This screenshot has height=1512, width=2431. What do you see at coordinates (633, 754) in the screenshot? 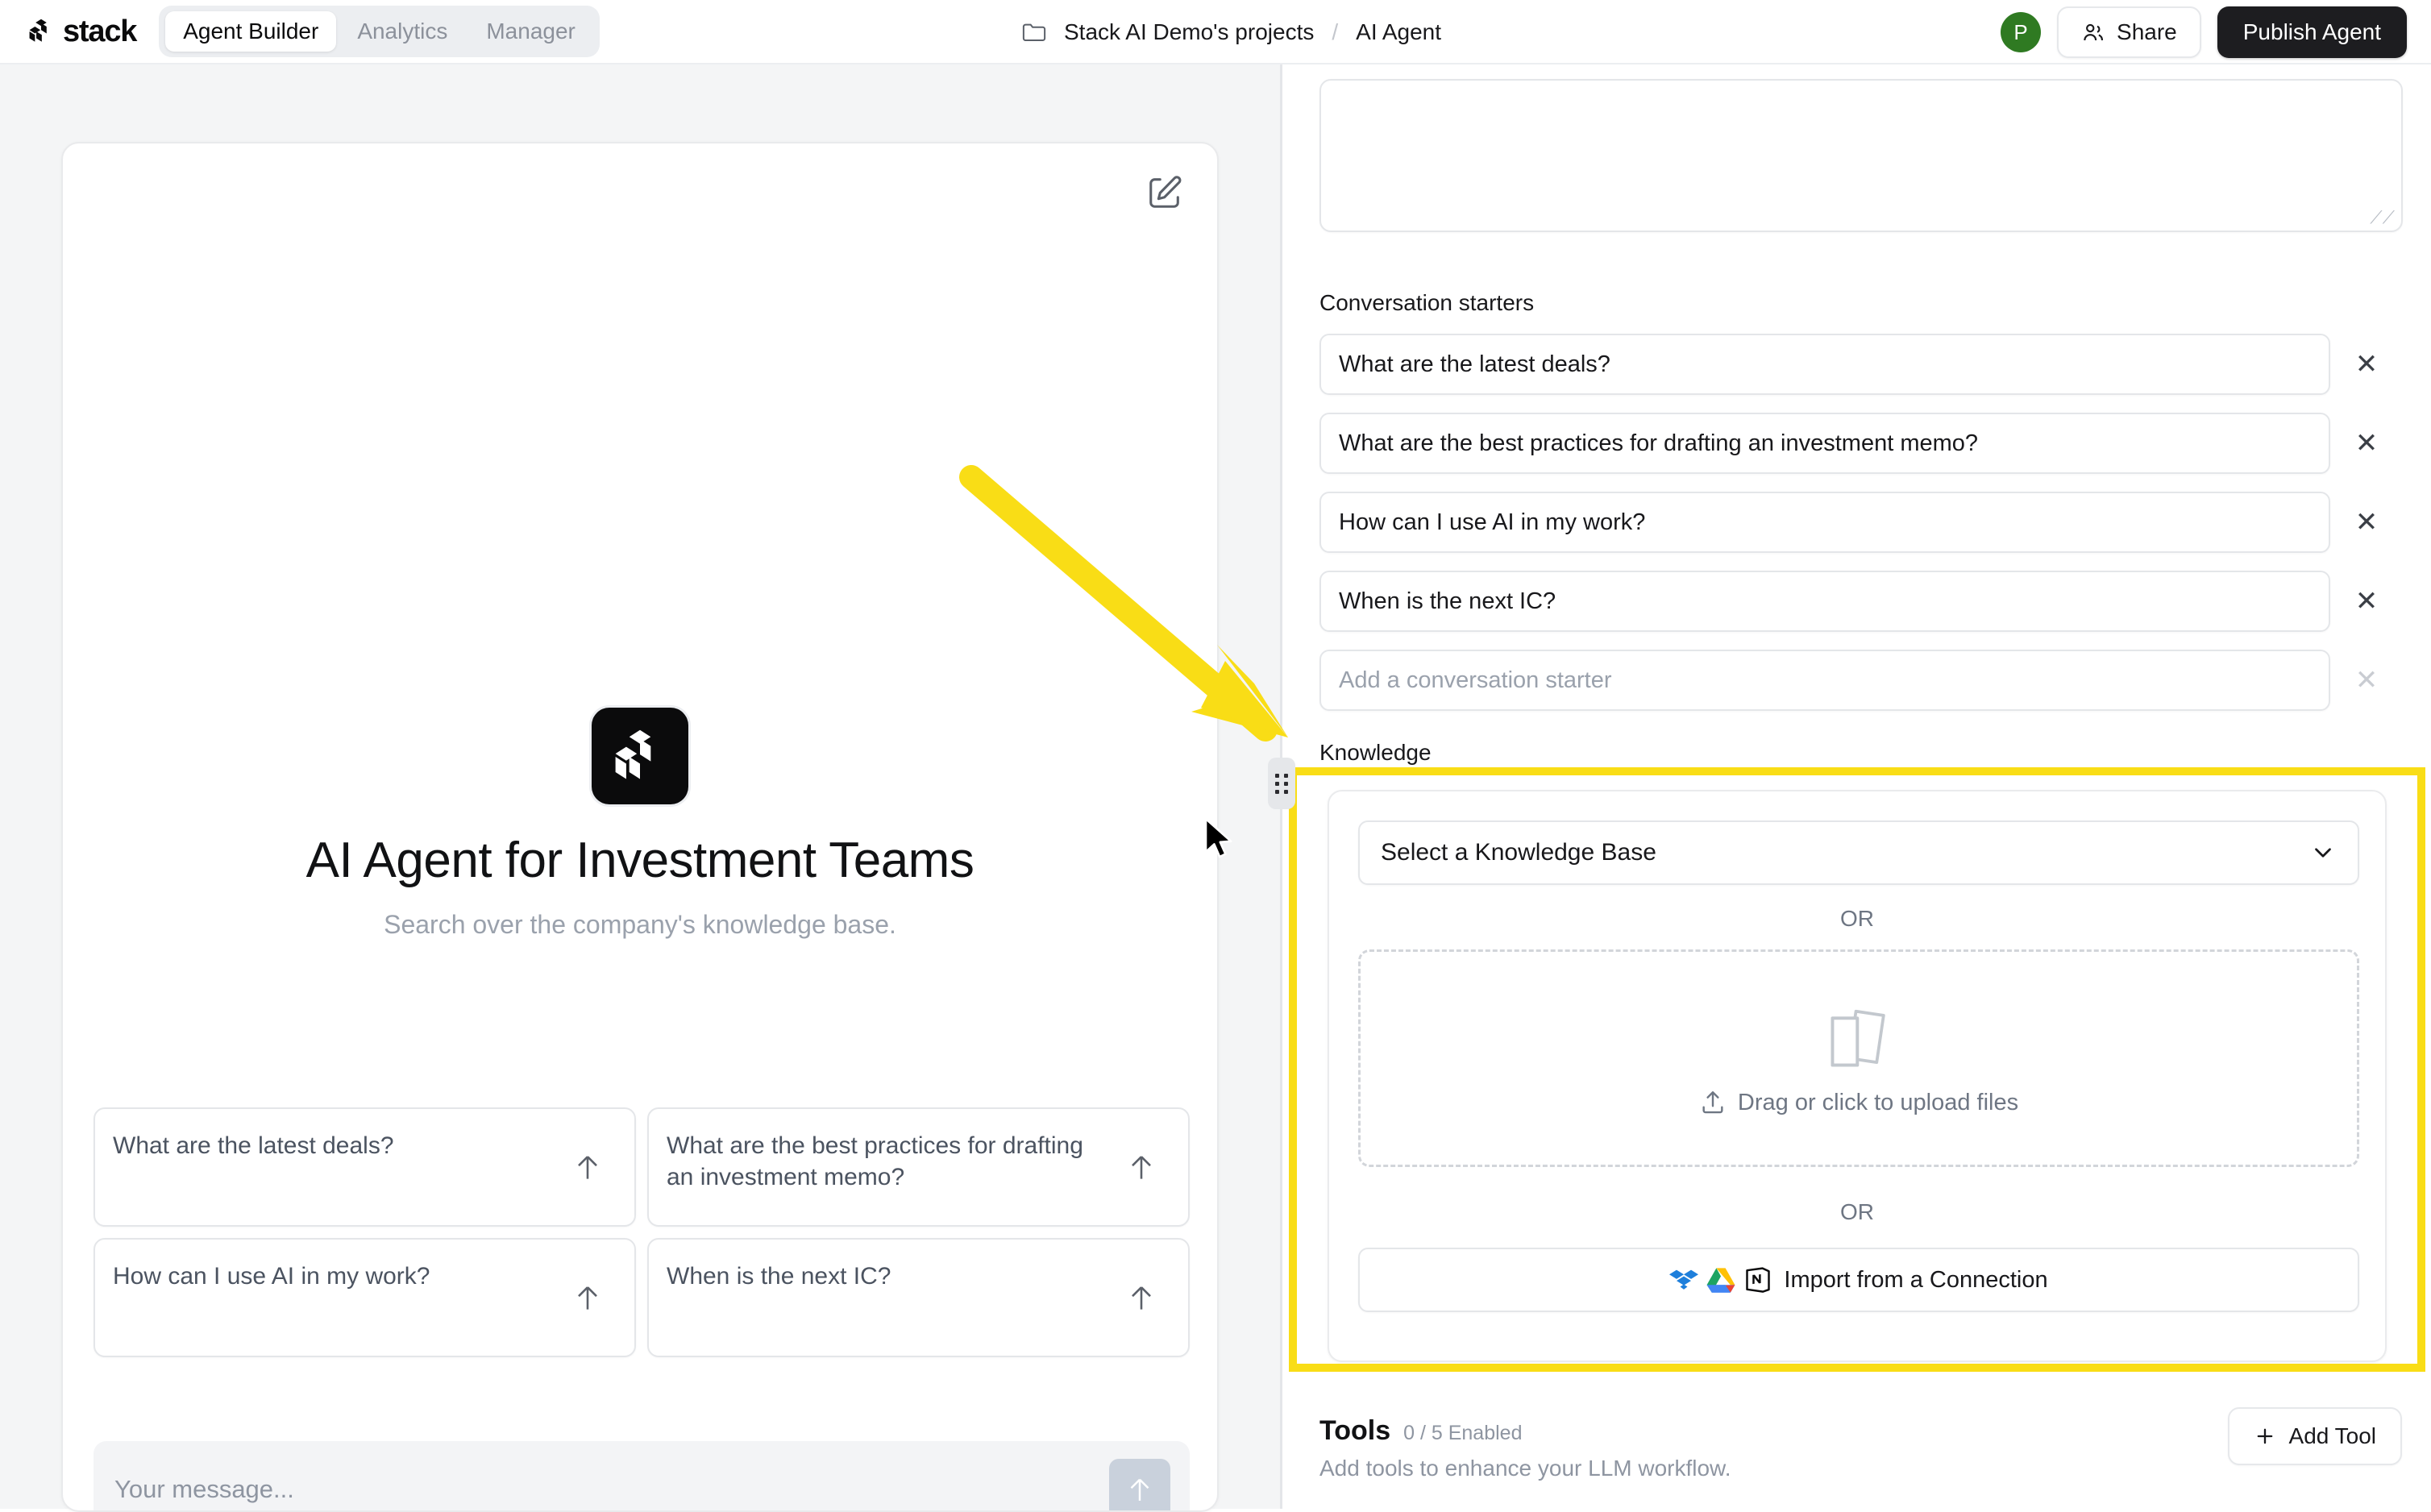
I see `stack-cube-logo-icon` at bounding box center [633, 754].